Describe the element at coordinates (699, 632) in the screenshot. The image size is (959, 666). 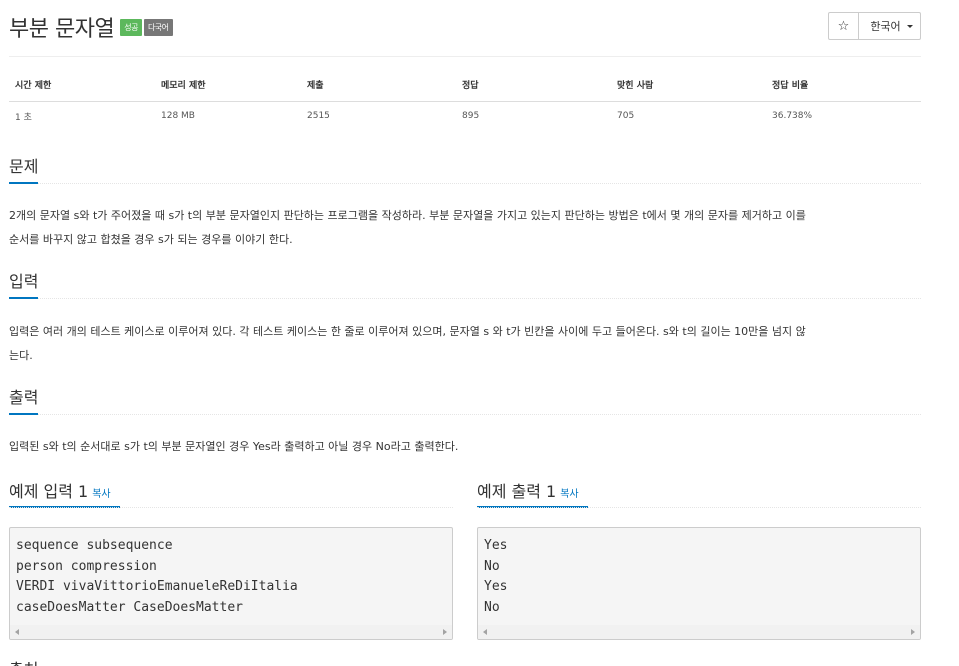
I see `sample-output-scrollbar` at that location.